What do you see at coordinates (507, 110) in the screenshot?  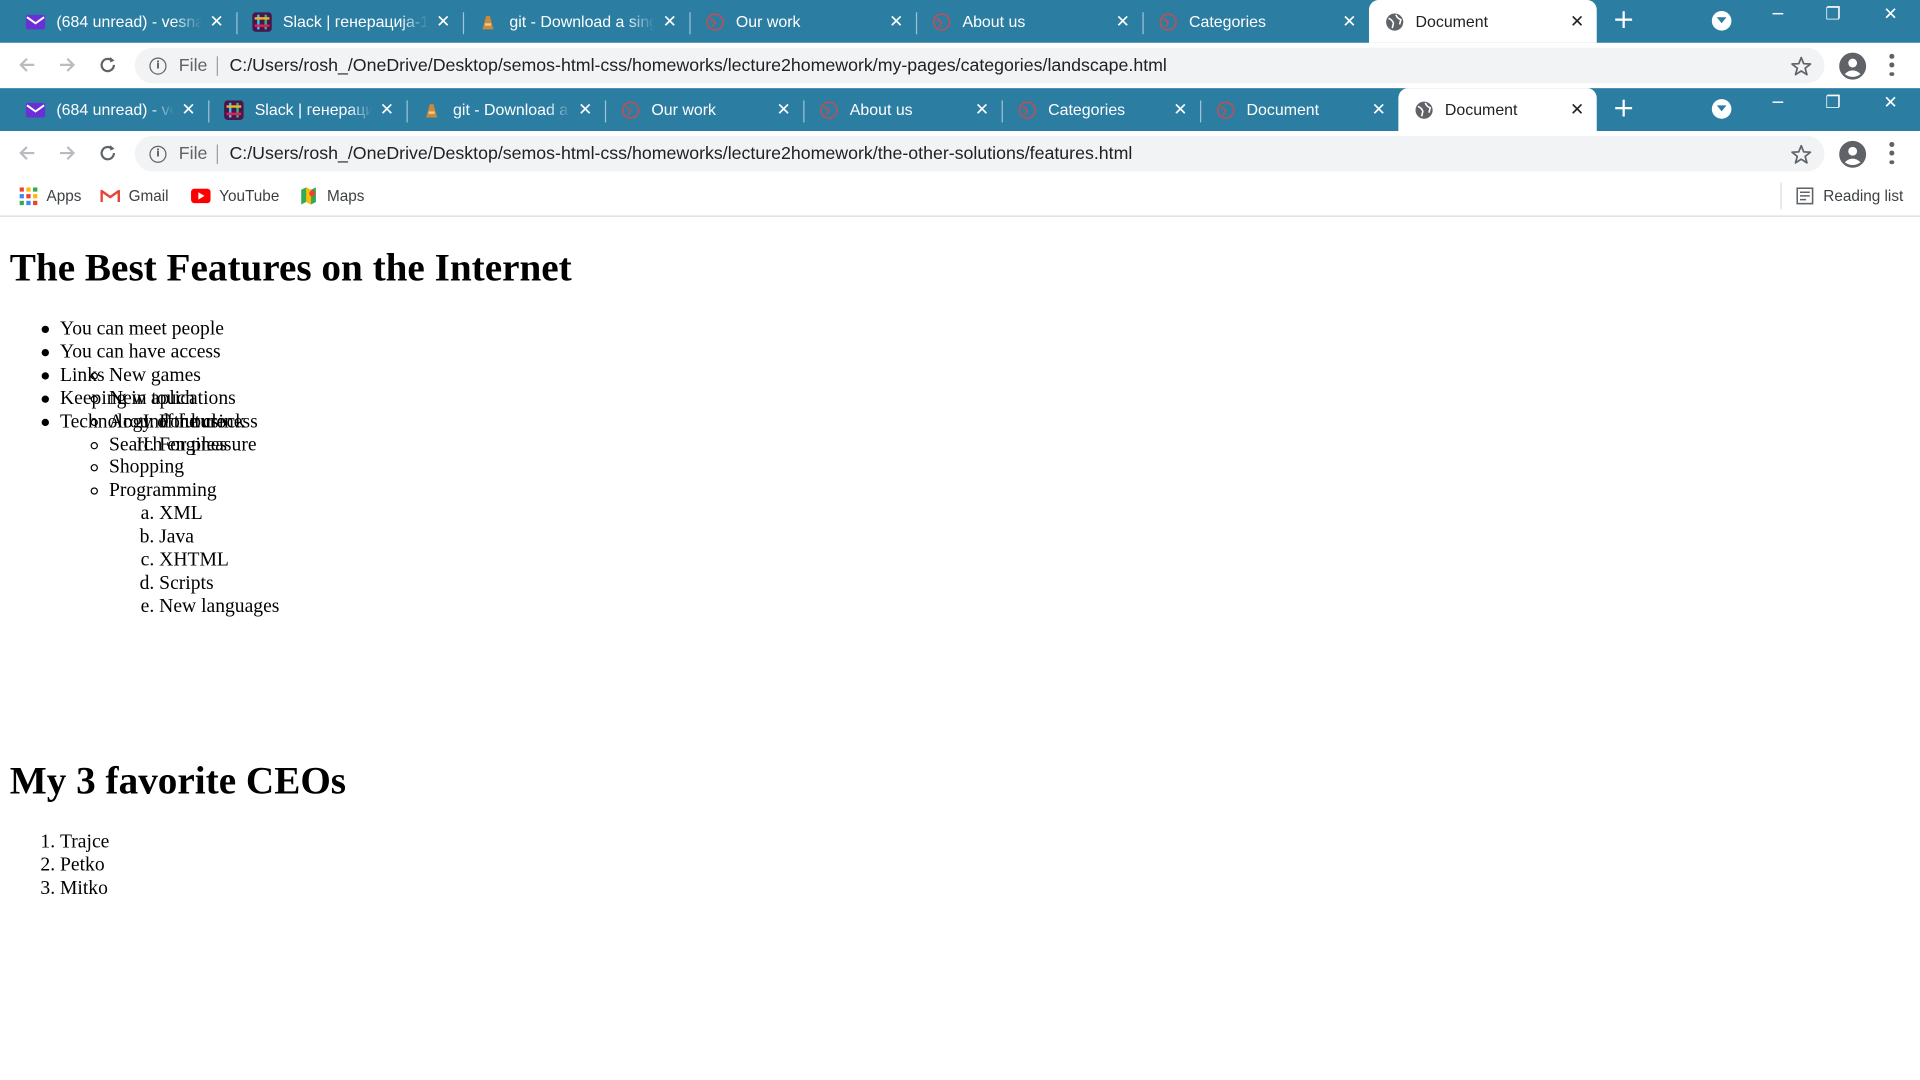 I see `tab-git: git - Download a s ✕` at bounding box center [507, 110].